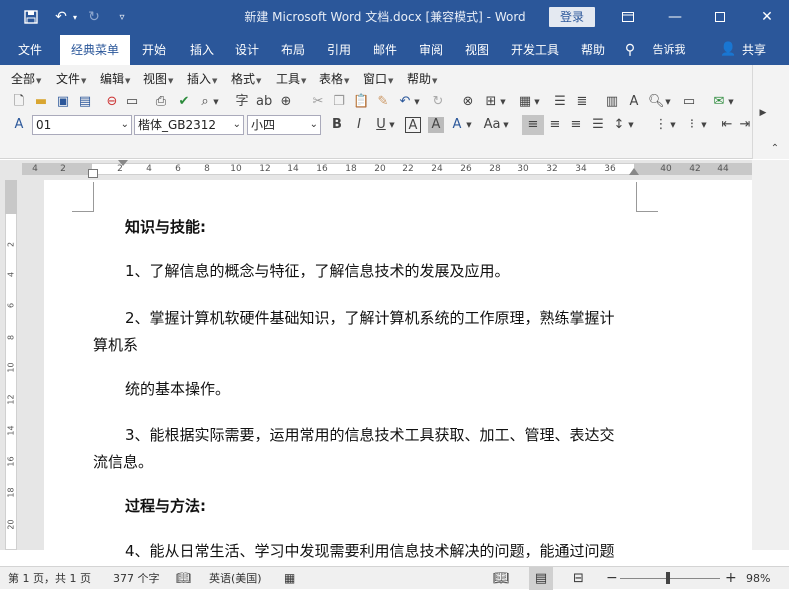  What do you see at coordinates (122, 17) in the screenshot?
I see `customize-toolbar-icon: ▿` at bounding box center [122, 17].